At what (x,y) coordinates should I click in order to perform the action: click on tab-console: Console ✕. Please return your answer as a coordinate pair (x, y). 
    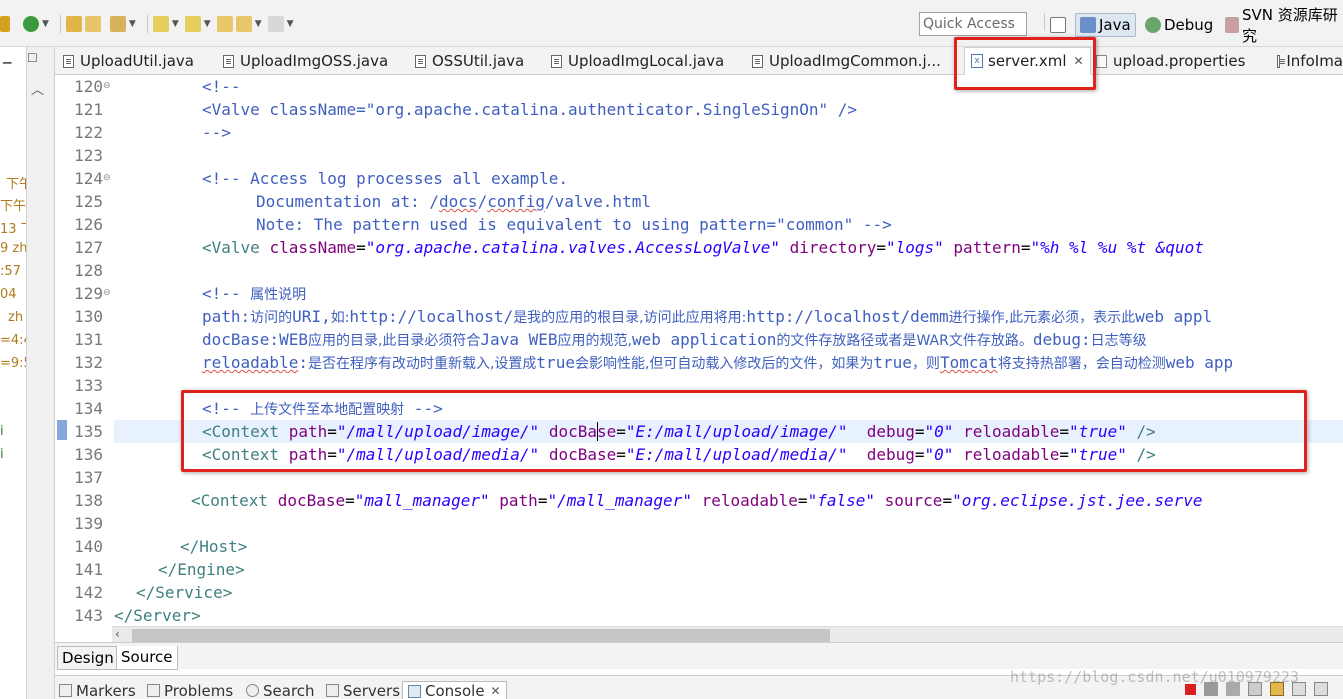
    Looking at the image, I should click on (454, 690).